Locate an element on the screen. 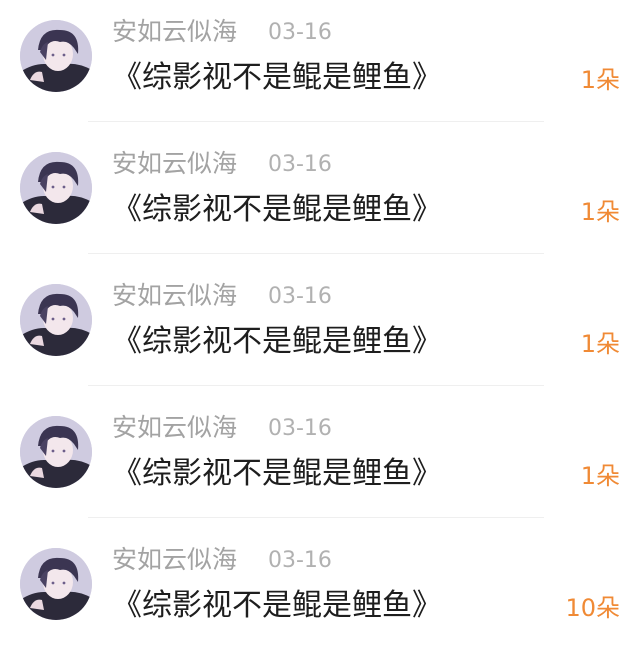  flower-count: 10朵 is located at coordinates (592, 608).